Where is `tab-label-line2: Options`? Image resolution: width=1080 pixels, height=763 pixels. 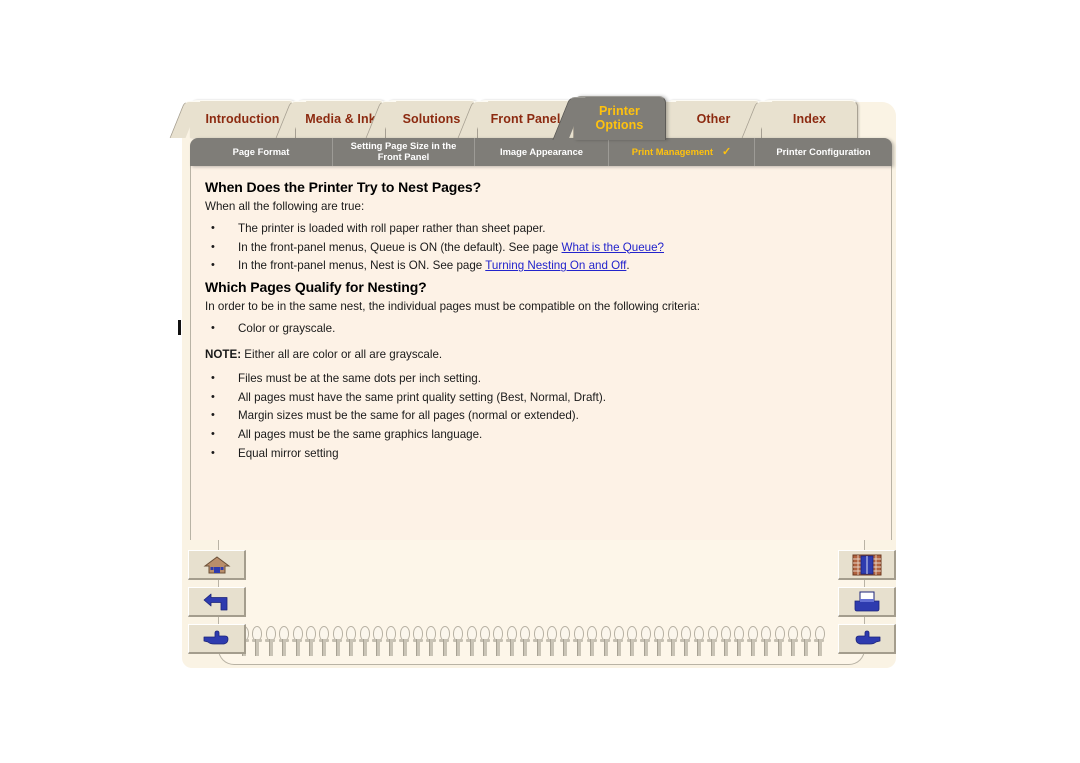 tab-label-line2: Options is located at coordinates (619, 124).